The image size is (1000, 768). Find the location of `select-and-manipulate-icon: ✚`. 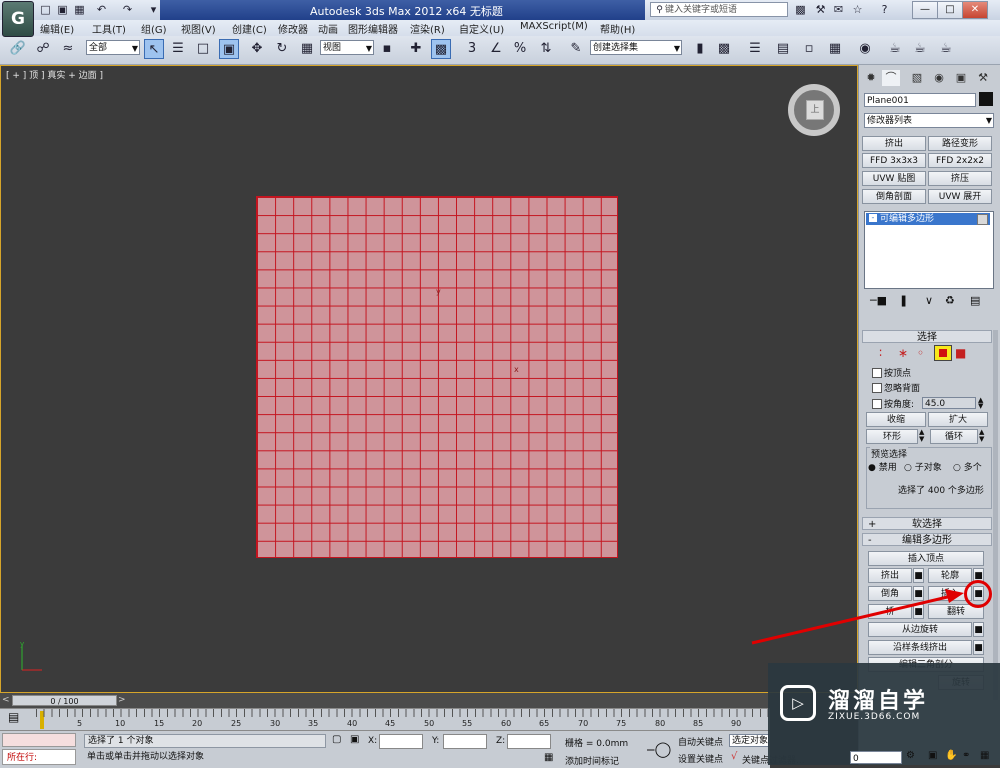

select-and-manipulate-icon: ✚ is located at coordinates (416, 49).